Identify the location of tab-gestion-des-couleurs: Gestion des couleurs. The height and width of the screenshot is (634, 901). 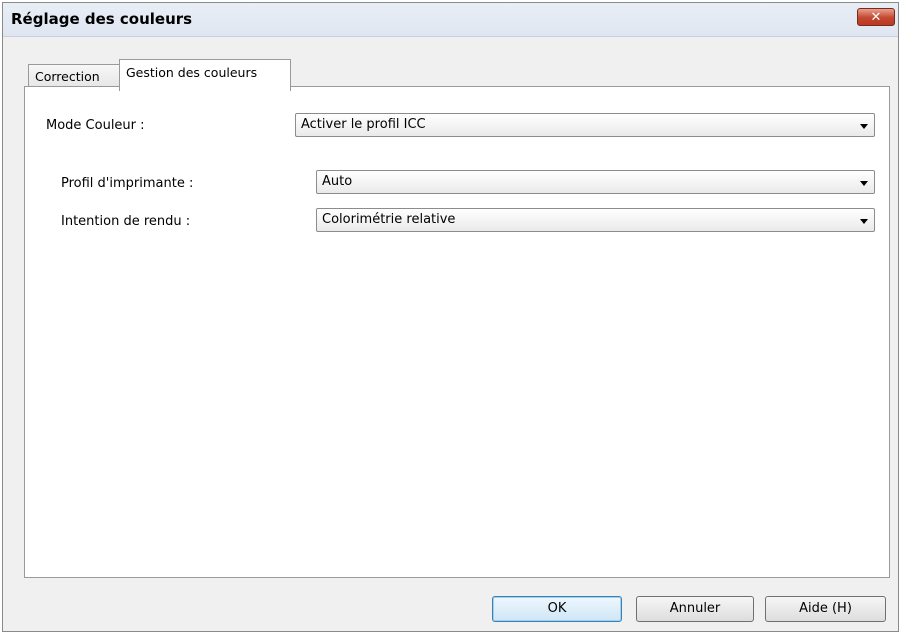
(205, 75).